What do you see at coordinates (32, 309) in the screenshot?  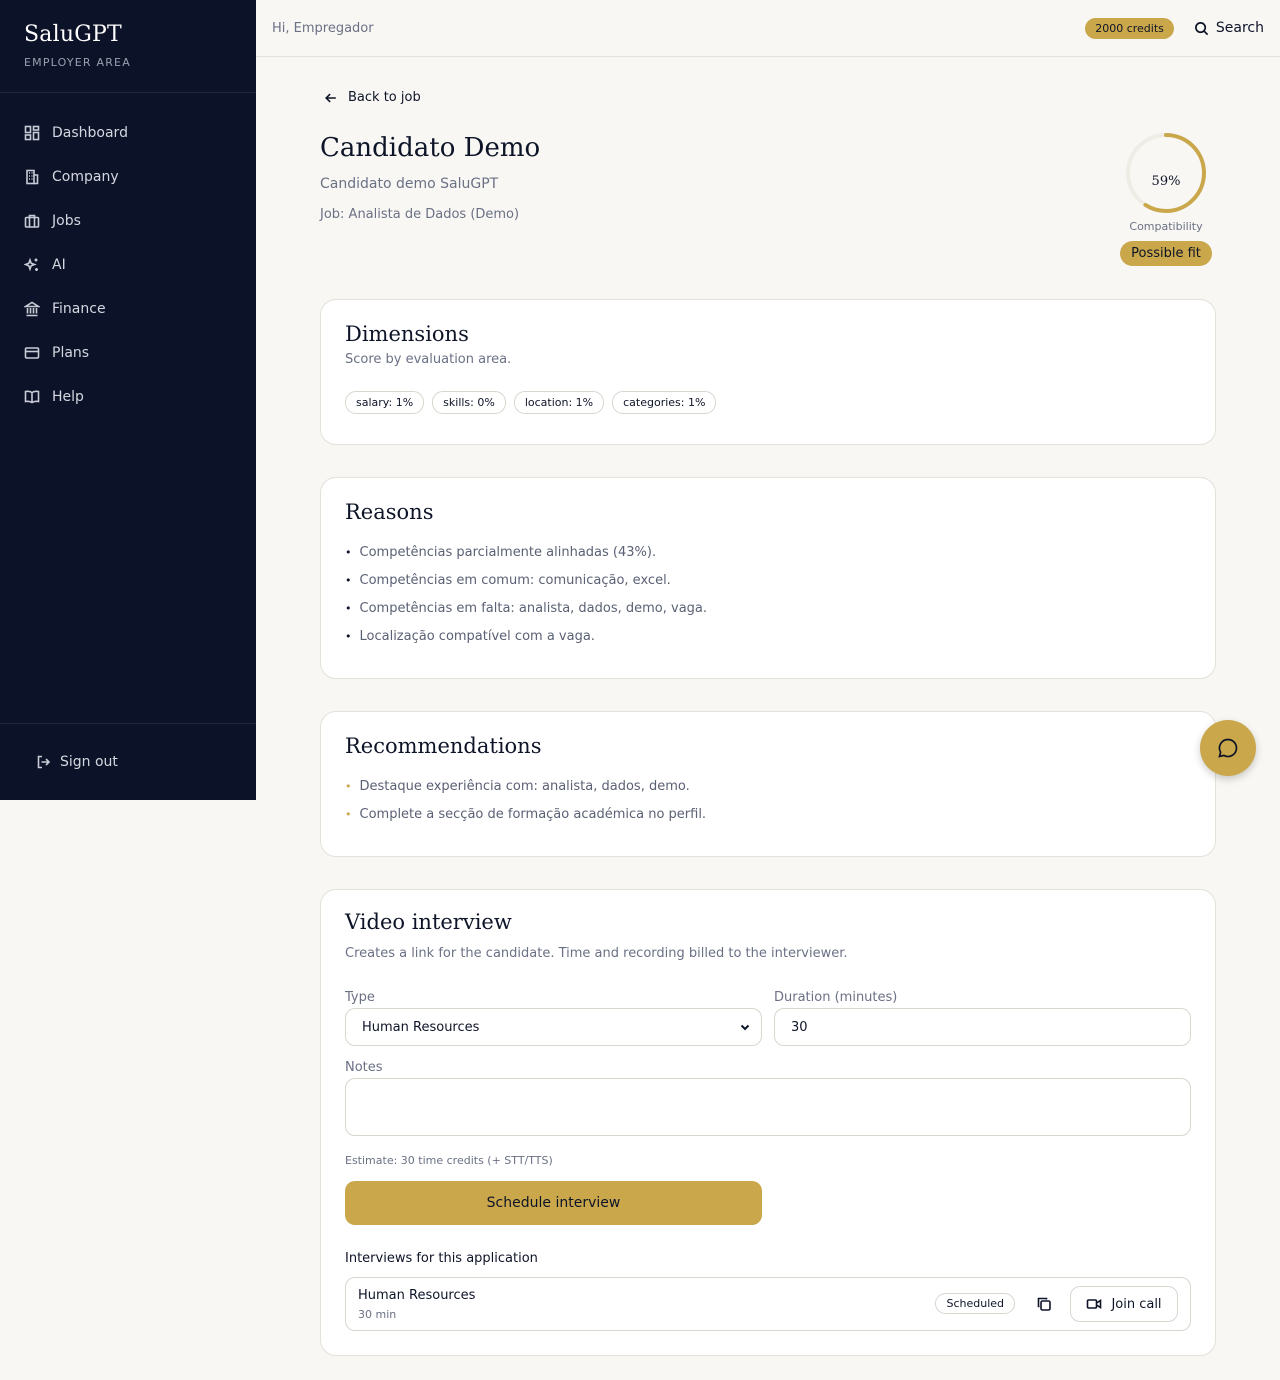 I see `bank-icon` at bounding box center [32, 309].